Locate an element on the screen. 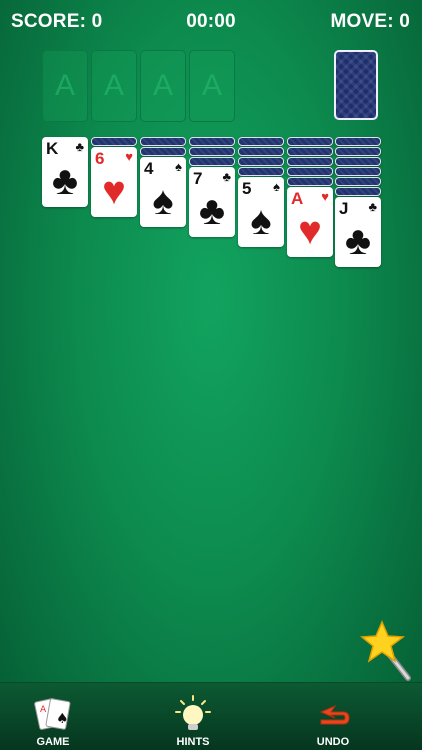 The width and height of the screenshot is (422, 750). cards-icon: ♠ A is located at coordinates (52, 714).